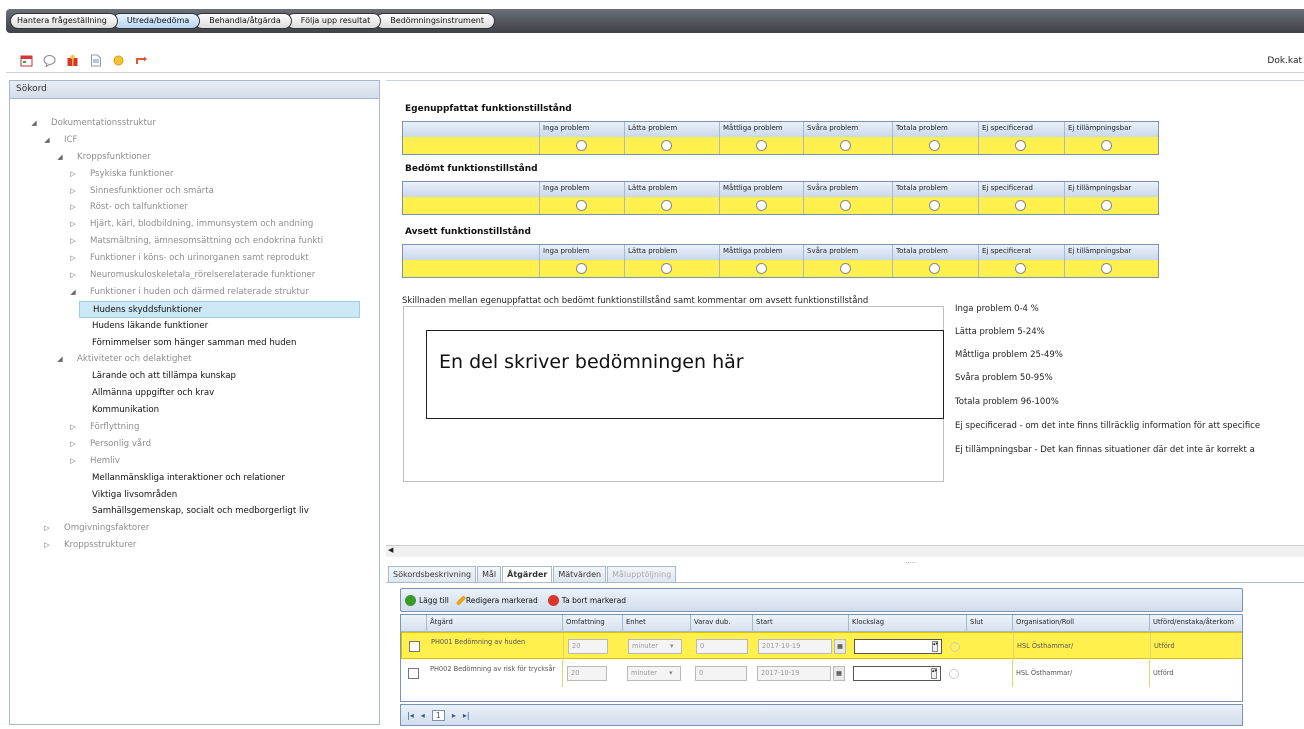  Describe the element at coordinates (423, 715) in the screenshot. I see `prev-page-icon: ◂` at that location.